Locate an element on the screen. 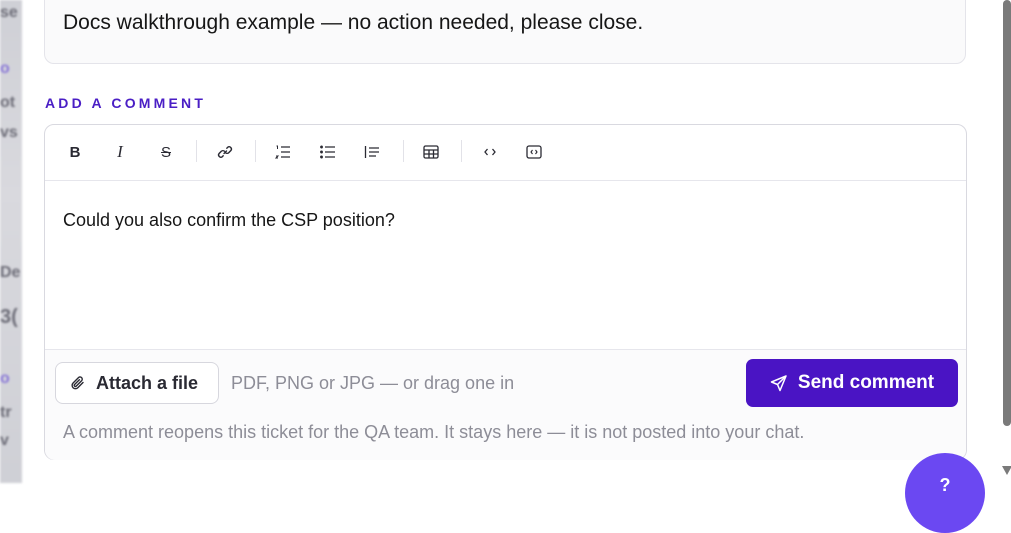  bold-button: B is located at coordinates (75, 152).